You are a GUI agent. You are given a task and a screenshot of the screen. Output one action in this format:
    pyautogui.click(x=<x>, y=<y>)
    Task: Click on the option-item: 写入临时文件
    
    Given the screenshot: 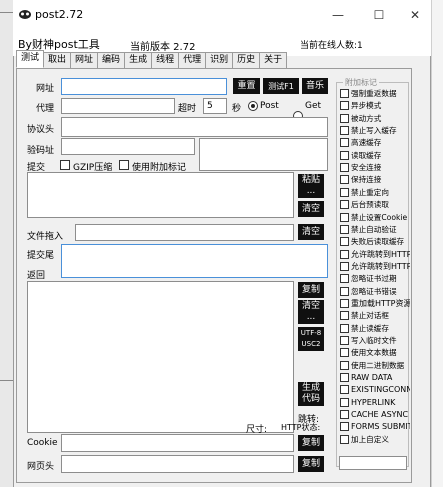 What is the action you would take?
    pyautogui.click(x=375, y=340)
    